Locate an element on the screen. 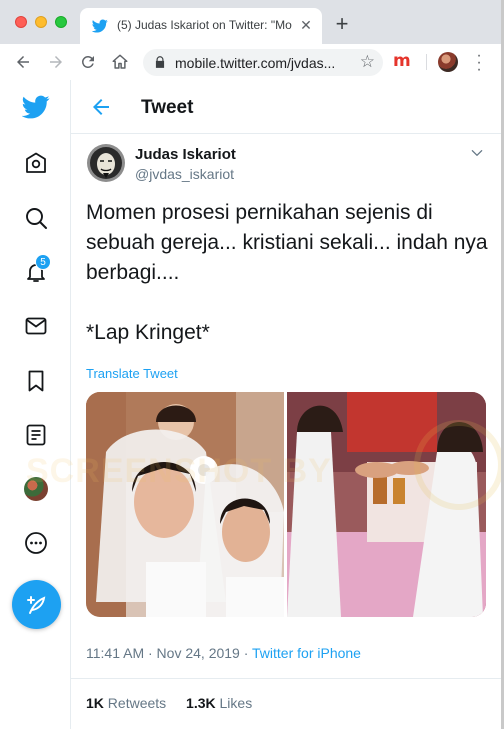 The image size is (504, 729). likes-label: Likes is located at coordinates (236, 703).